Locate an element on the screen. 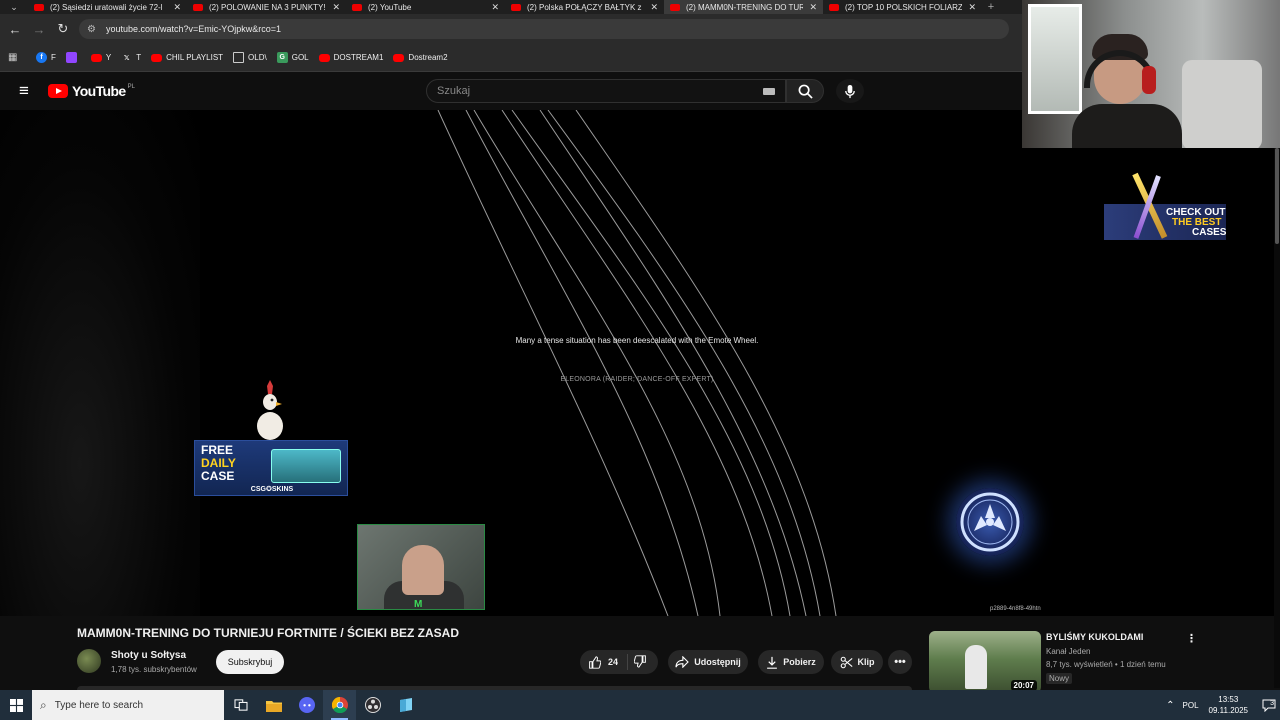 The height and width of the screenshot is (720, 1280). keyboard-icon is located at coordinates (769, 91).